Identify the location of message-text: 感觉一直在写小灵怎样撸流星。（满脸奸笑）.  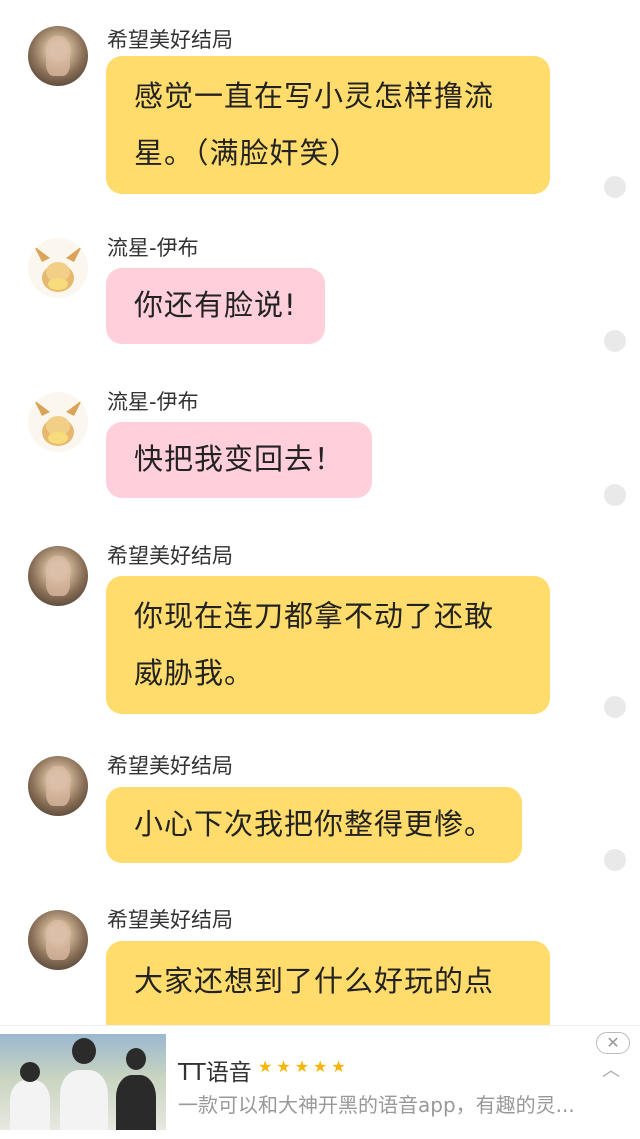
(314, 124).